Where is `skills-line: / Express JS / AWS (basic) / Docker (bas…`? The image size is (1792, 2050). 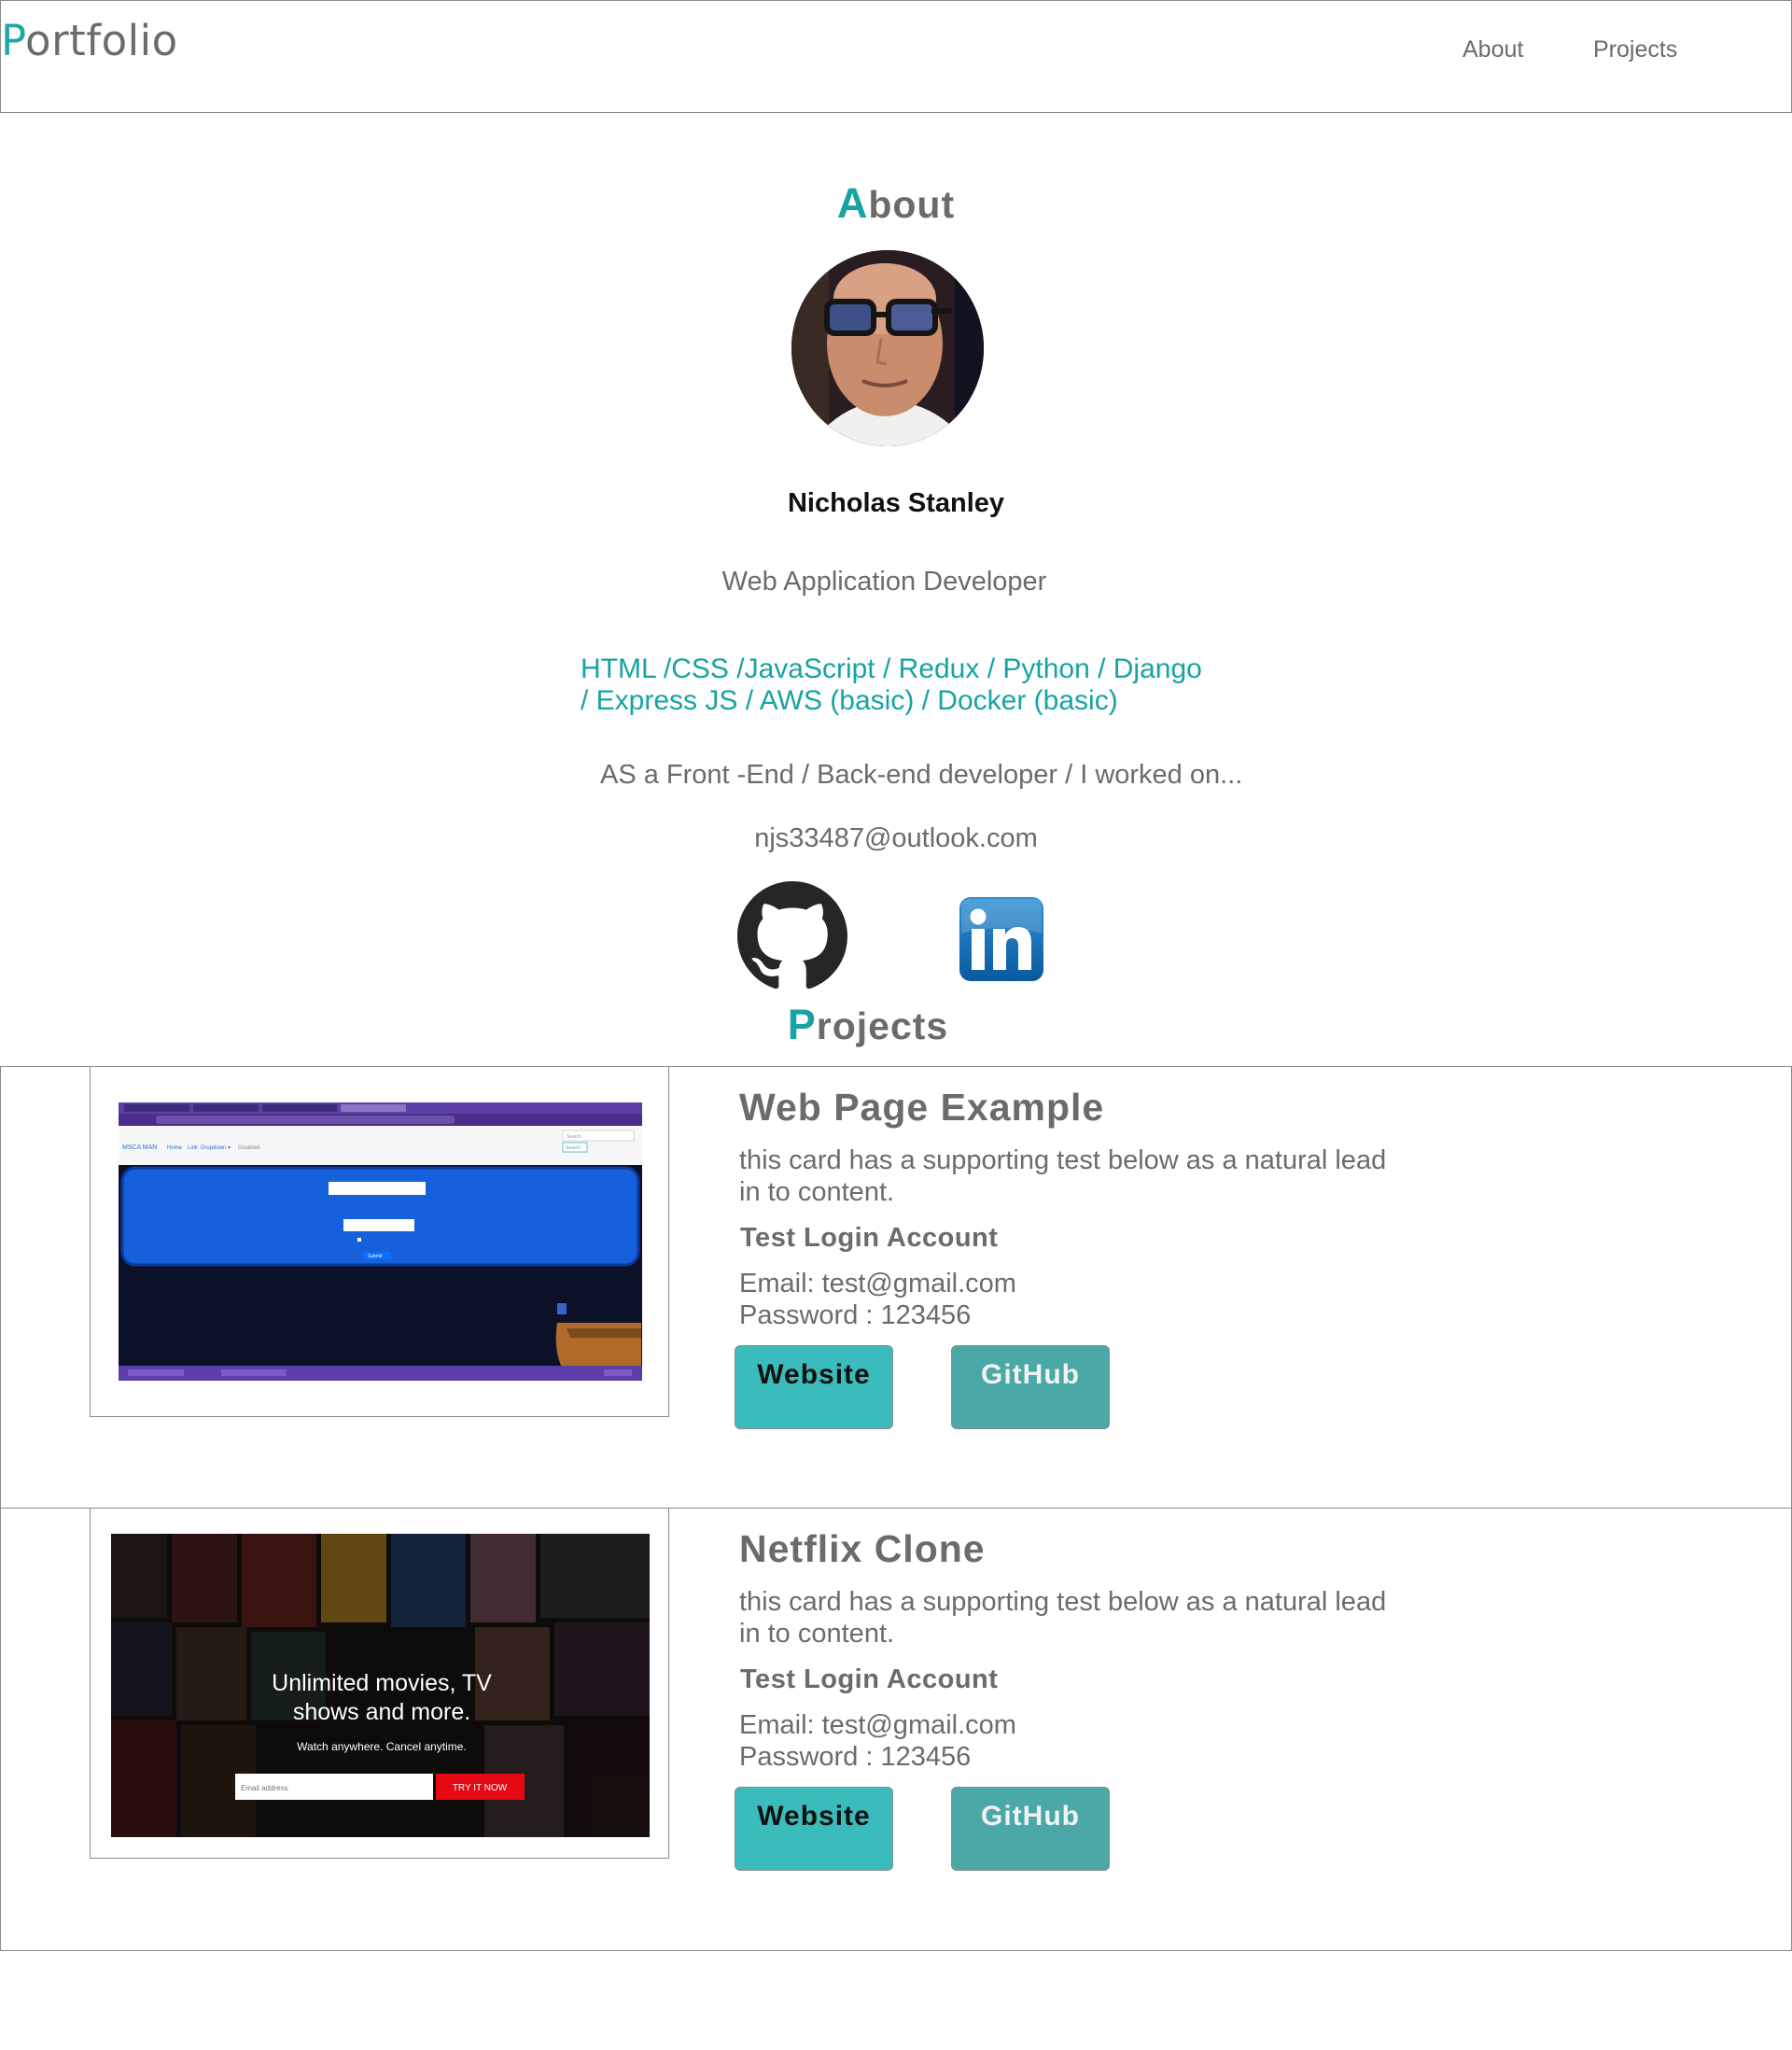 skills-line: / Express JS / AWS (basic) / Docker (bas… is located at coordinates (849, 701).